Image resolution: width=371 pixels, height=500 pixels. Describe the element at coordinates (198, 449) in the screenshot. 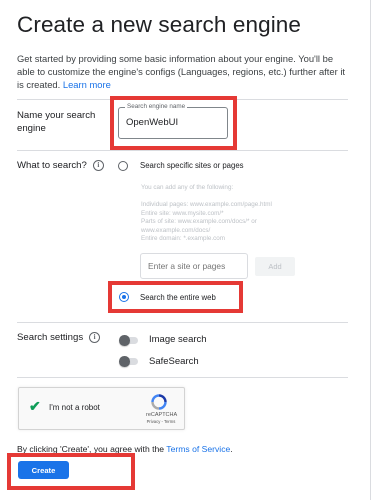

I see `terms-of-service-link: Terms of Service` at that location.